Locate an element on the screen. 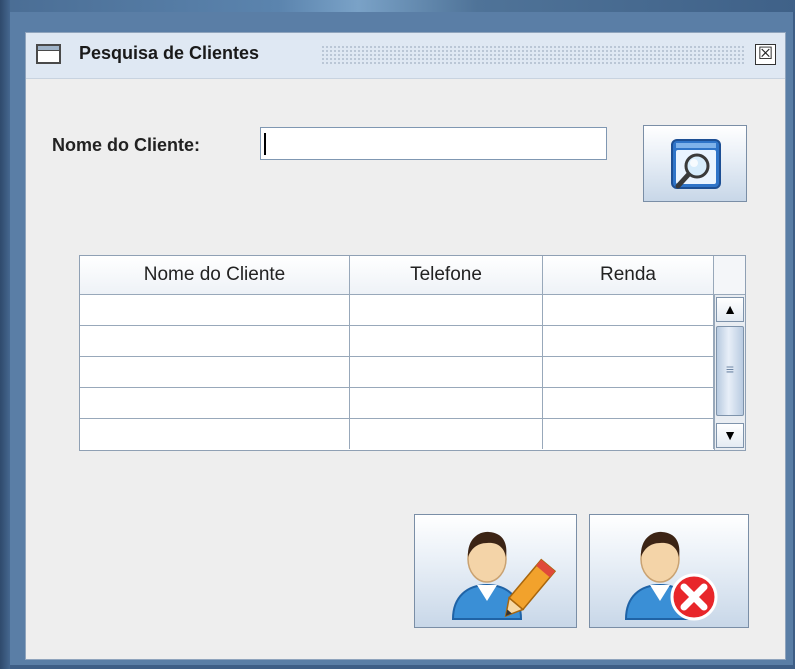 Image resolution: width=795 pixels, height=669 pixels. window-title: Pesquisa de Clientes is located at coordinates (169, 53).